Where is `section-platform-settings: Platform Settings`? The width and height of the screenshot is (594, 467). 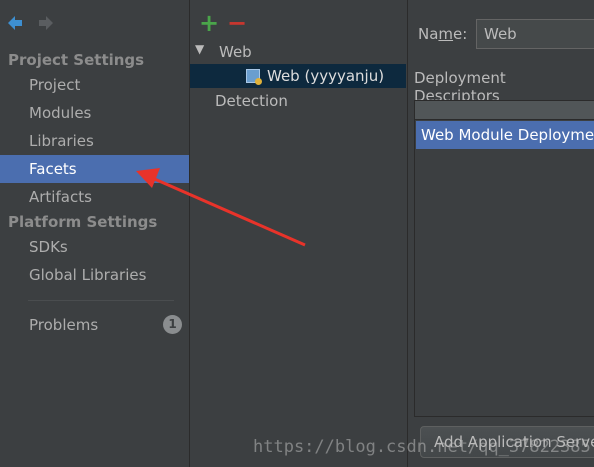
section-platform-settings: Platform Settings is located at coordinates (83, 222).